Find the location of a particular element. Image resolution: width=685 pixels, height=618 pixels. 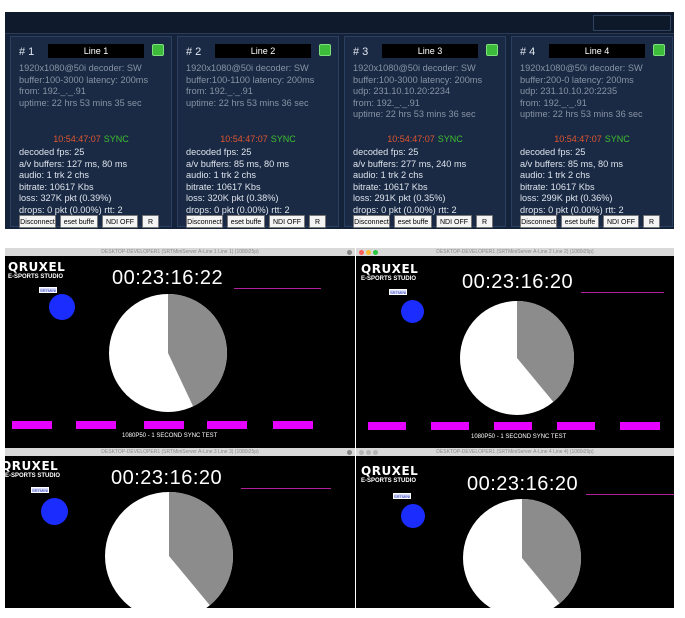

info-line: udp: 231.10.10.20:2234 is located at coordinates (402, 91).